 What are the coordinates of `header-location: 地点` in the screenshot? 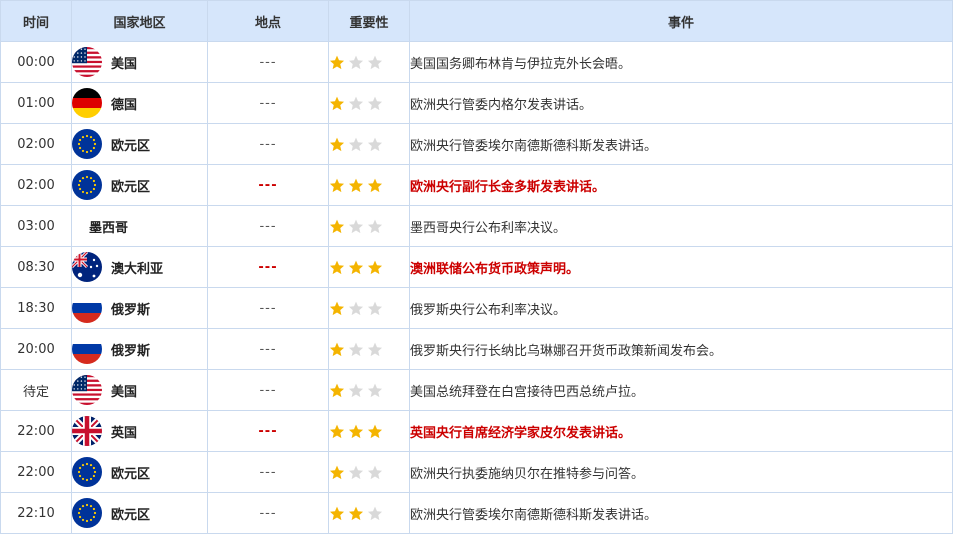 It's located at (268, 21).